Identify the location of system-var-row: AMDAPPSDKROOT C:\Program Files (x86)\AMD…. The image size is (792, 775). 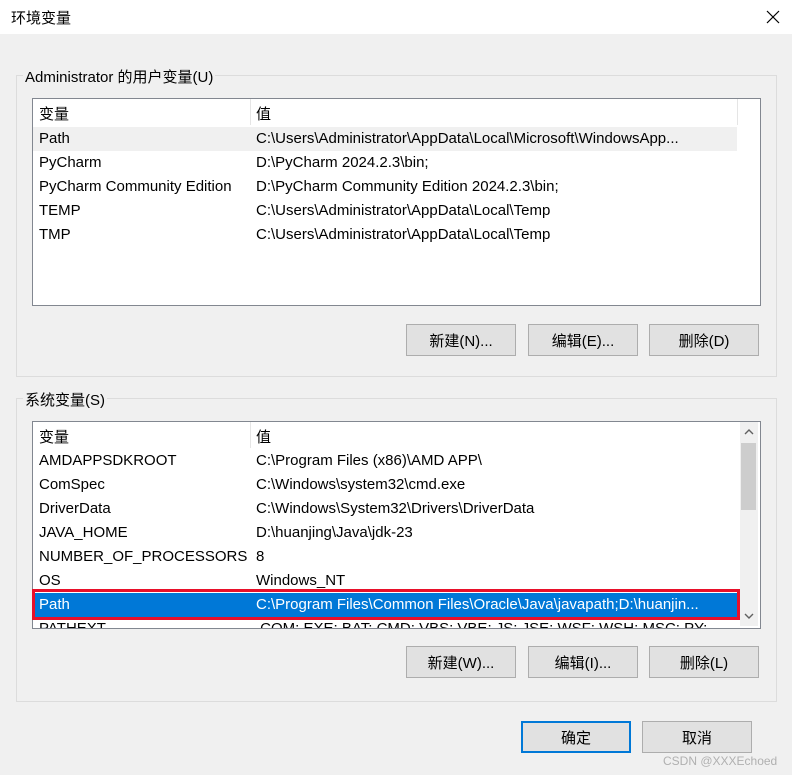
(385, 461).